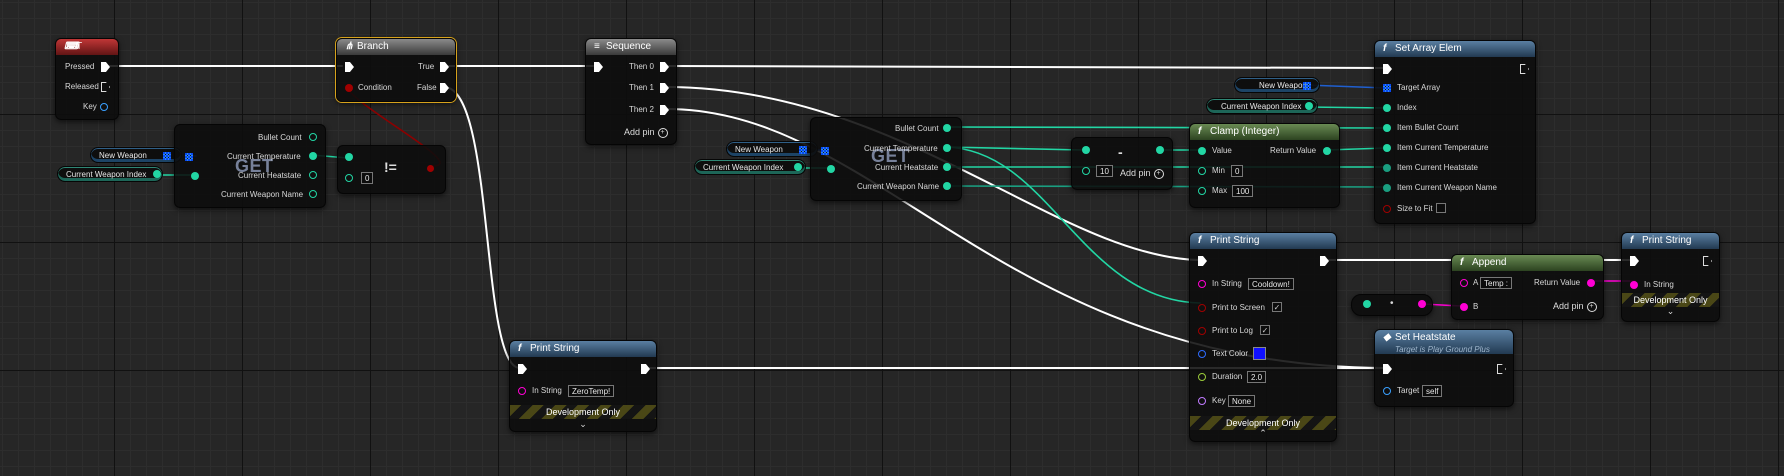  Describe the element at coordinates (1265, 330) in the screenshot. I see `print-to-log-checkbox: ✓` at that location.